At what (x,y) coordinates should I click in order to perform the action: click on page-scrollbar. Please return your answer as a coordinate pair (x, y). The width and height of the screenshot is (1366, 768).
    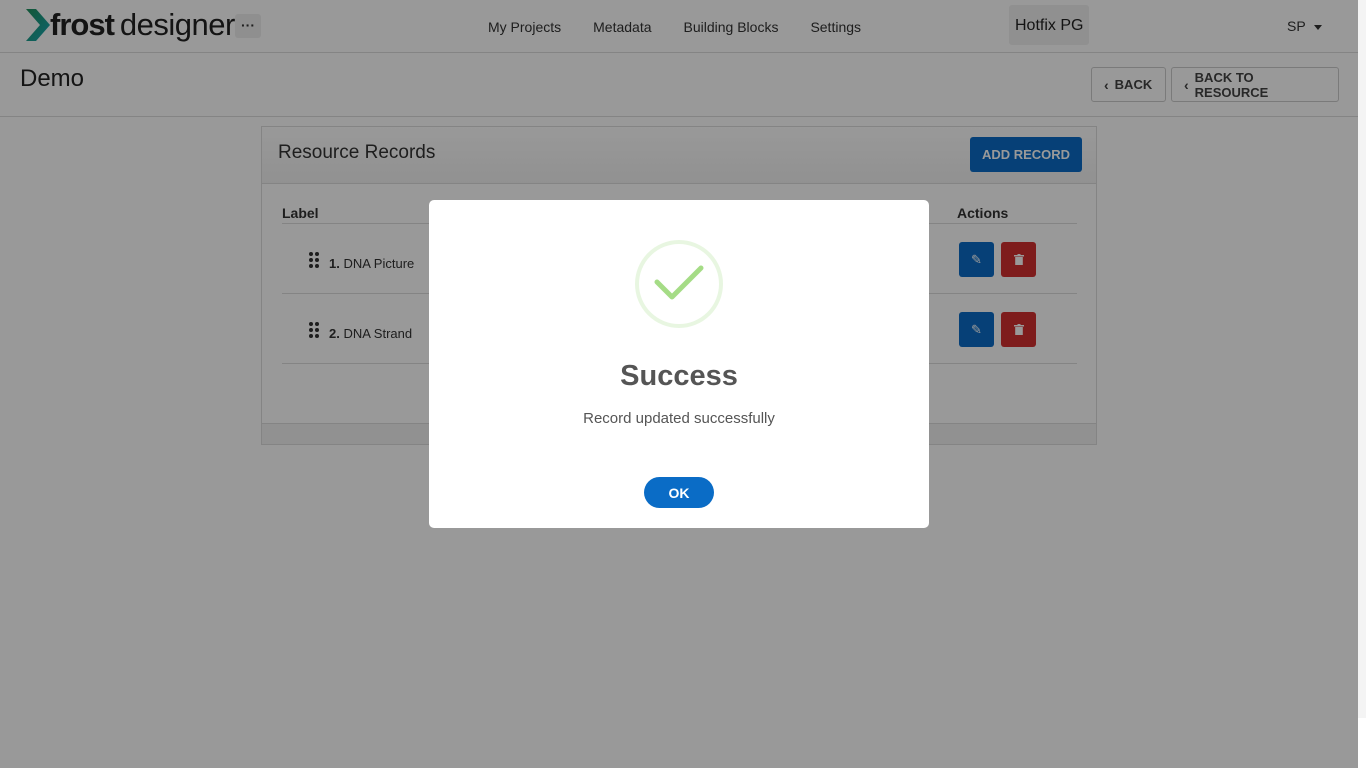
    Looking at the image, I should click on (1362, 359).